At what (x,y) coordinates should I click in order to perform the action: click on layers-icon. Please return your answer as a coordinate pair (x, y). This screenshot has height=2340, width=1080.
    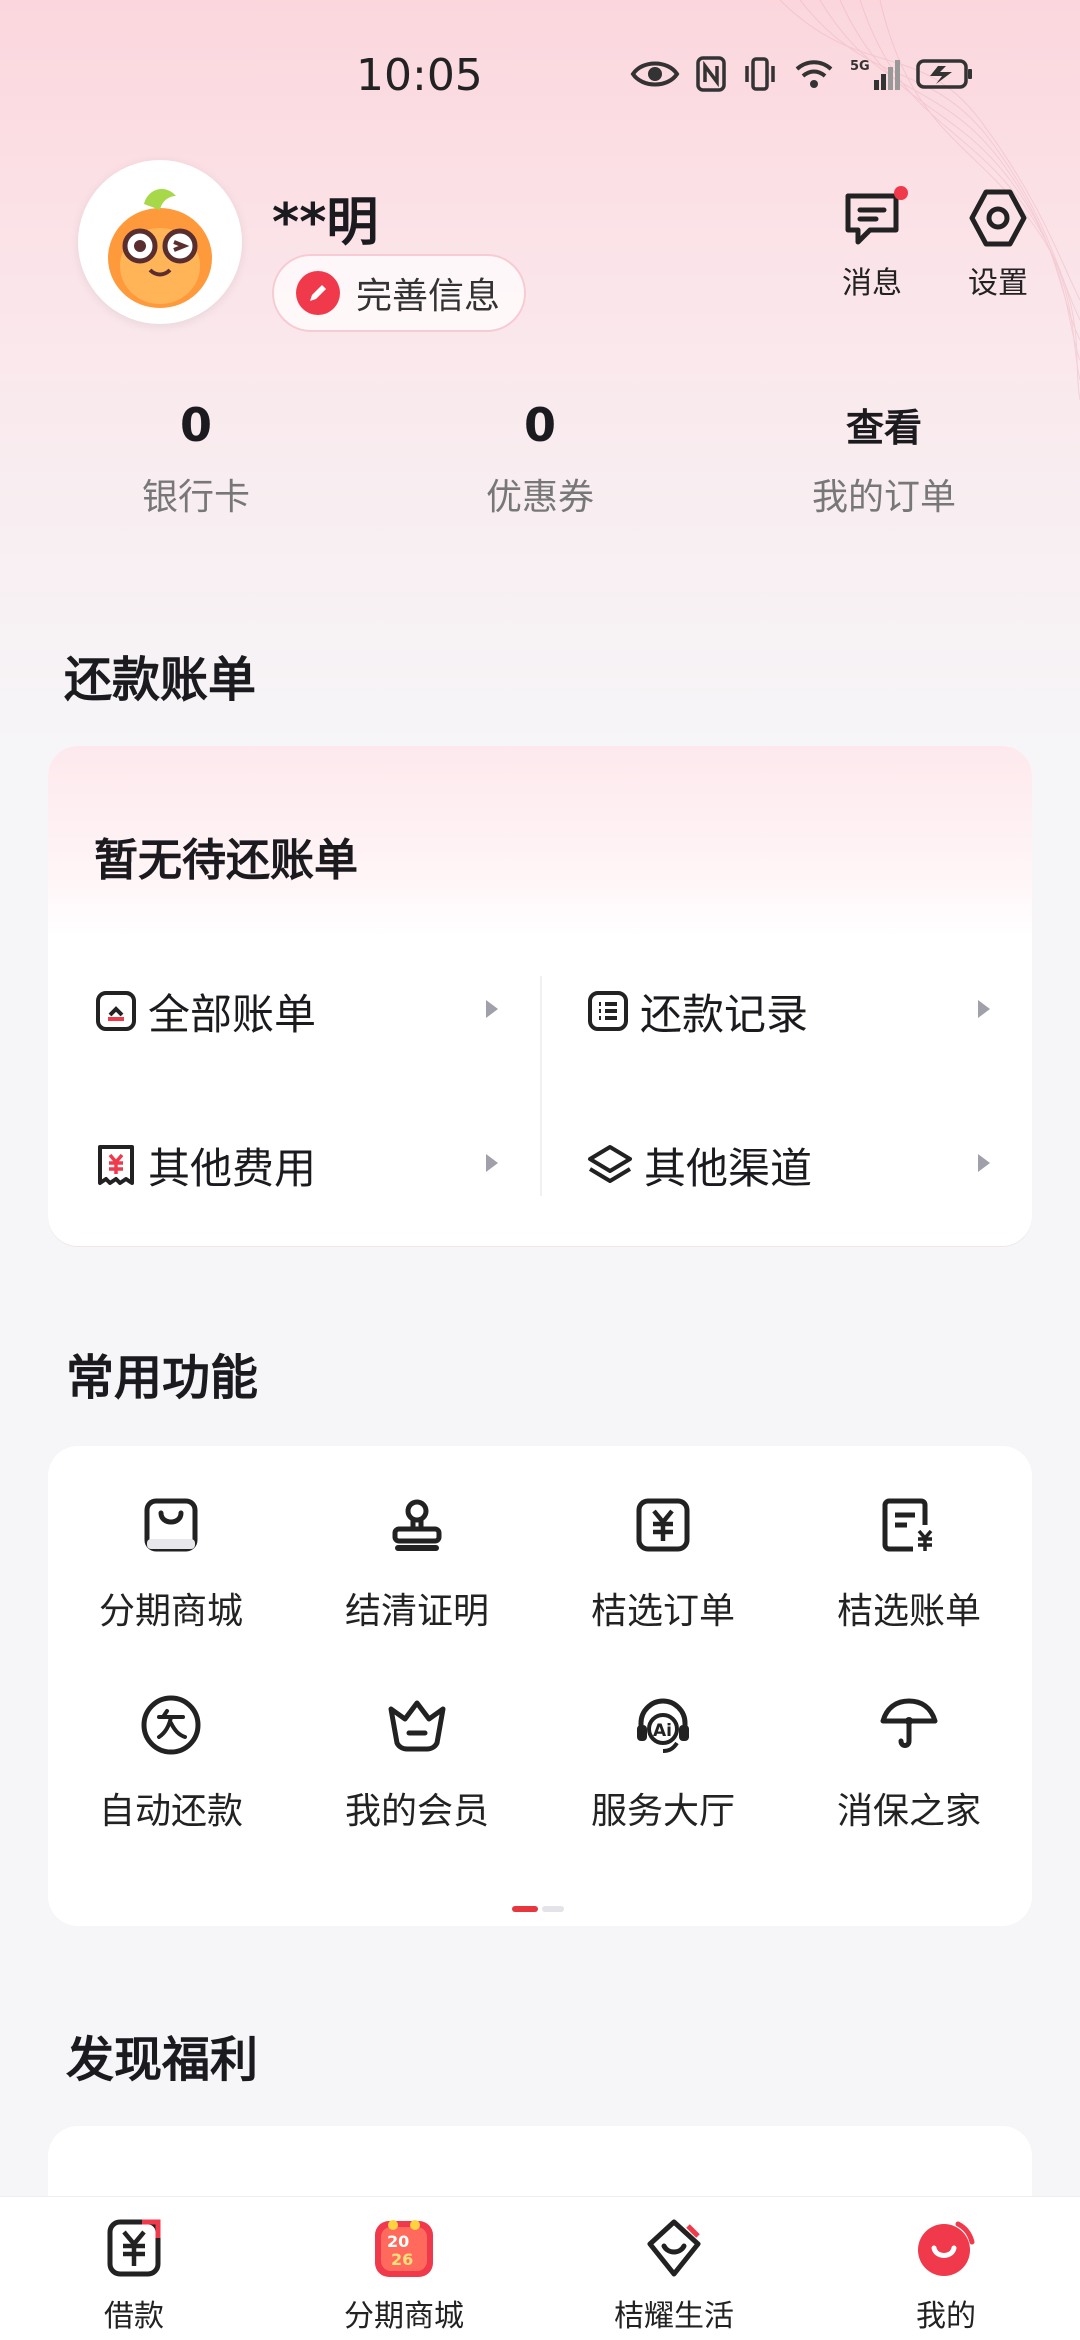
    Looking at the image, I should click on (610, 1165).